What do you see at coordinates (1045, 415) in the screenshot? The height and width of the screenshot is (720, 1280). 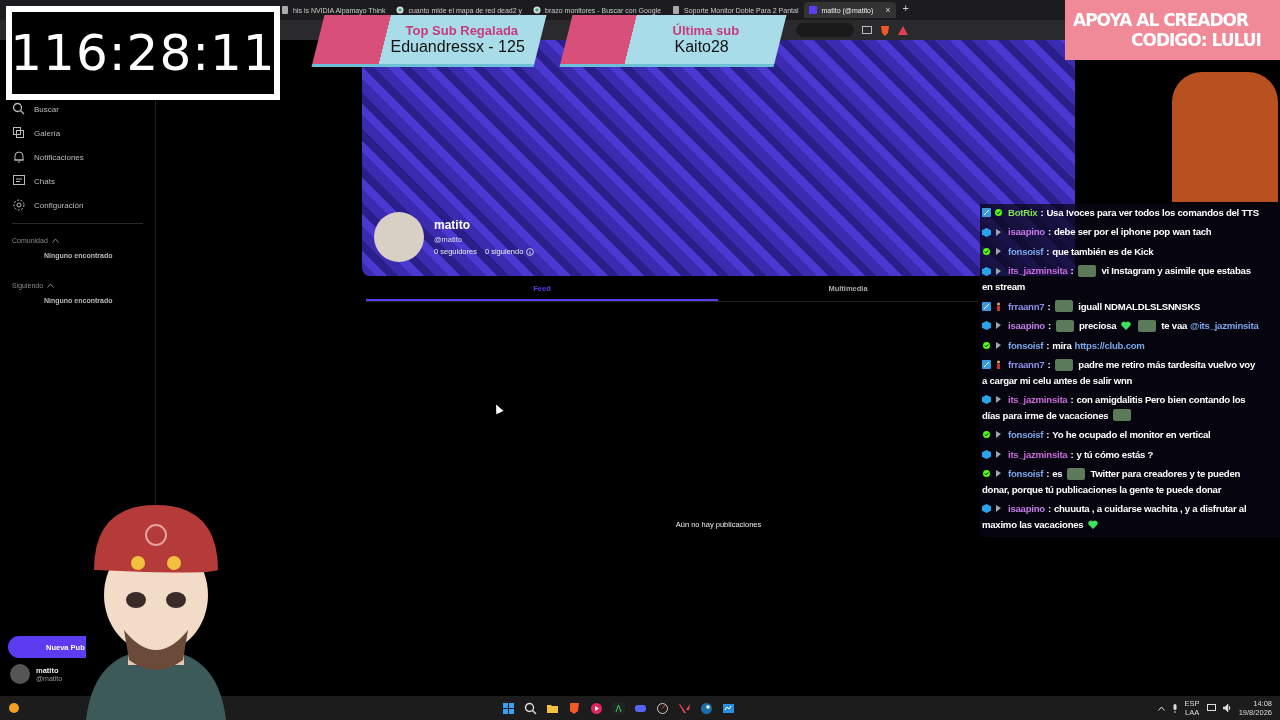 I see `message-text: días para irme de vacaciones` at bounding box center [1045, 415].